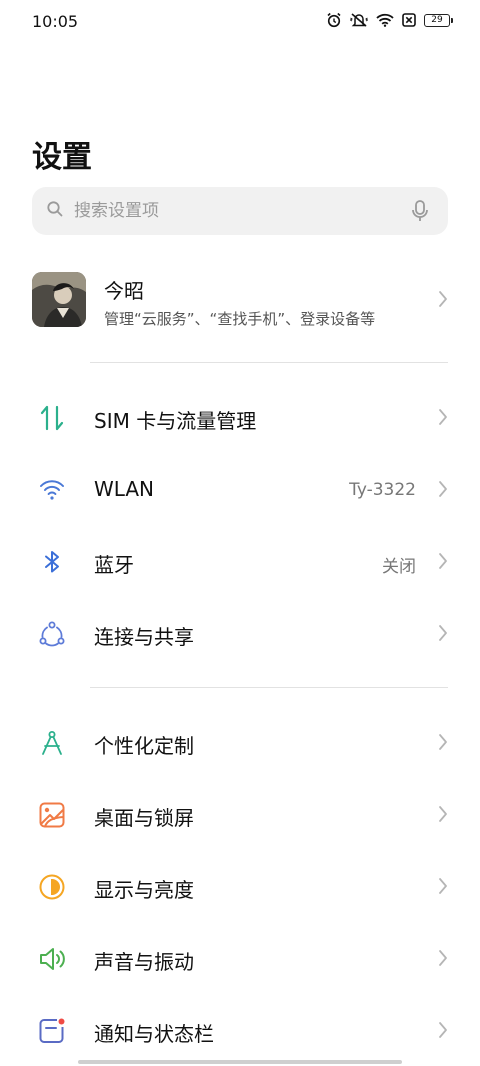 The height and width of the screenshot is (1066, 480). I want to click on settings-item-wlan: WLAN Ty-3322, so click(240, 490).